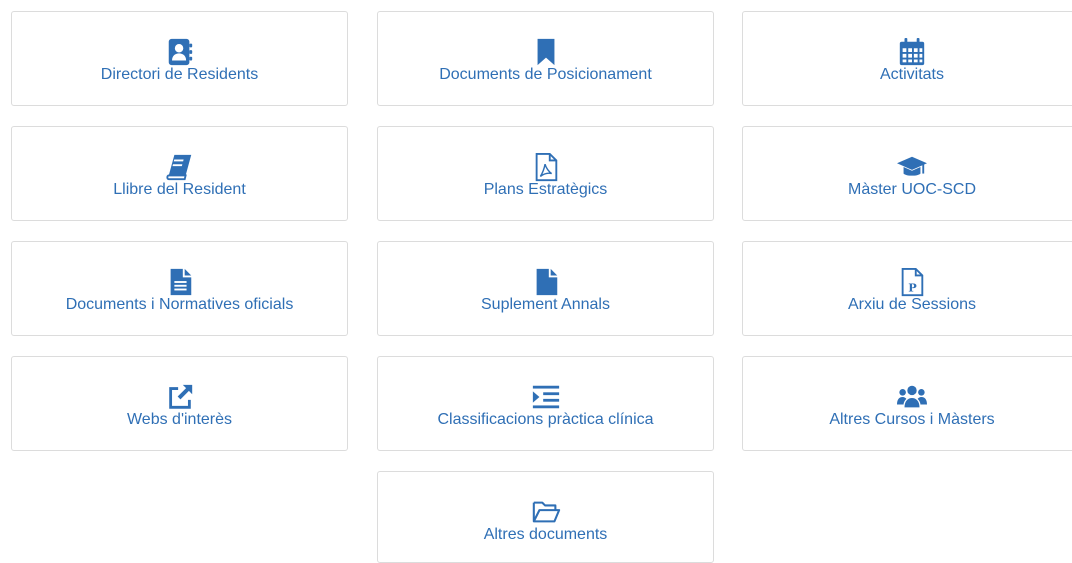 The width and height of the screenshot is (1072, 563). Describe the element at coordinates (545, 419) in the screenshot. I see `tile-label: Classificacions pràctica clínica` at that location.